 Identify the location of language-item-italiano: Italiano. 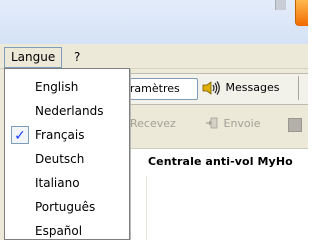
(67, 183).